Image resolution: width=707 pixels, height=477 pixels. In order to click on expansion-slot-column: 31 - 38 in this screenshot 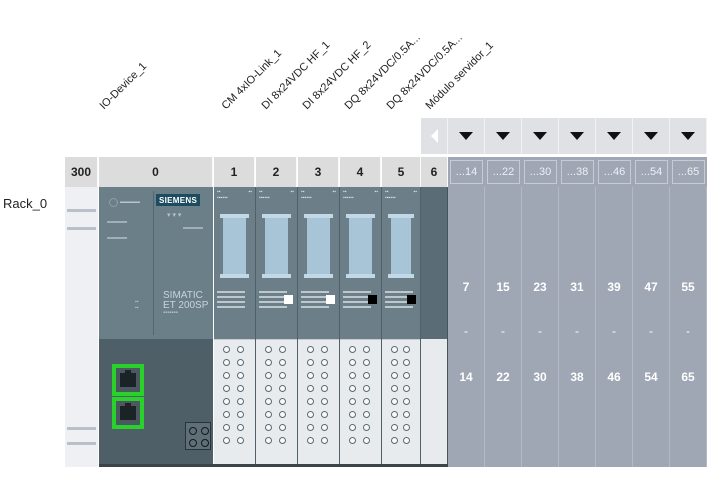, I will do `click(577, 327)`.